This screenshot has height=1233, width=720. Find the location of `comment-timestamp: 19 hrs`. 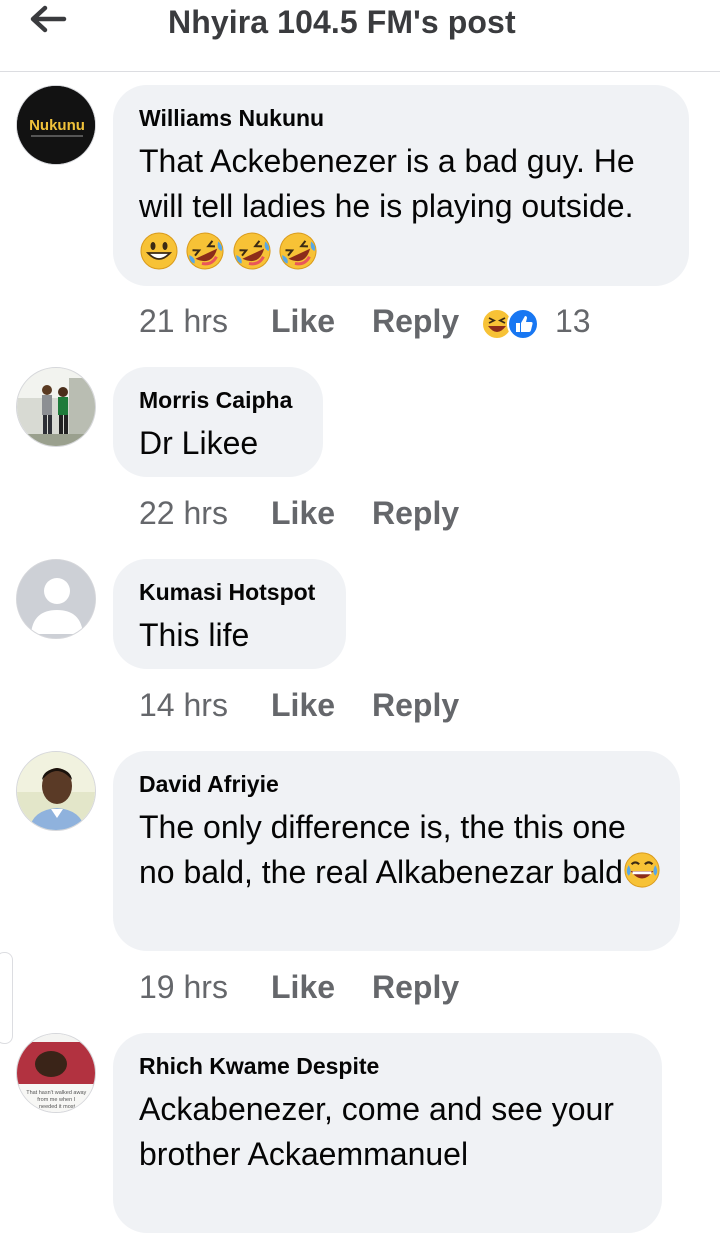

comment-timestamp: 19 hrs is located at coordinates (183, 987).